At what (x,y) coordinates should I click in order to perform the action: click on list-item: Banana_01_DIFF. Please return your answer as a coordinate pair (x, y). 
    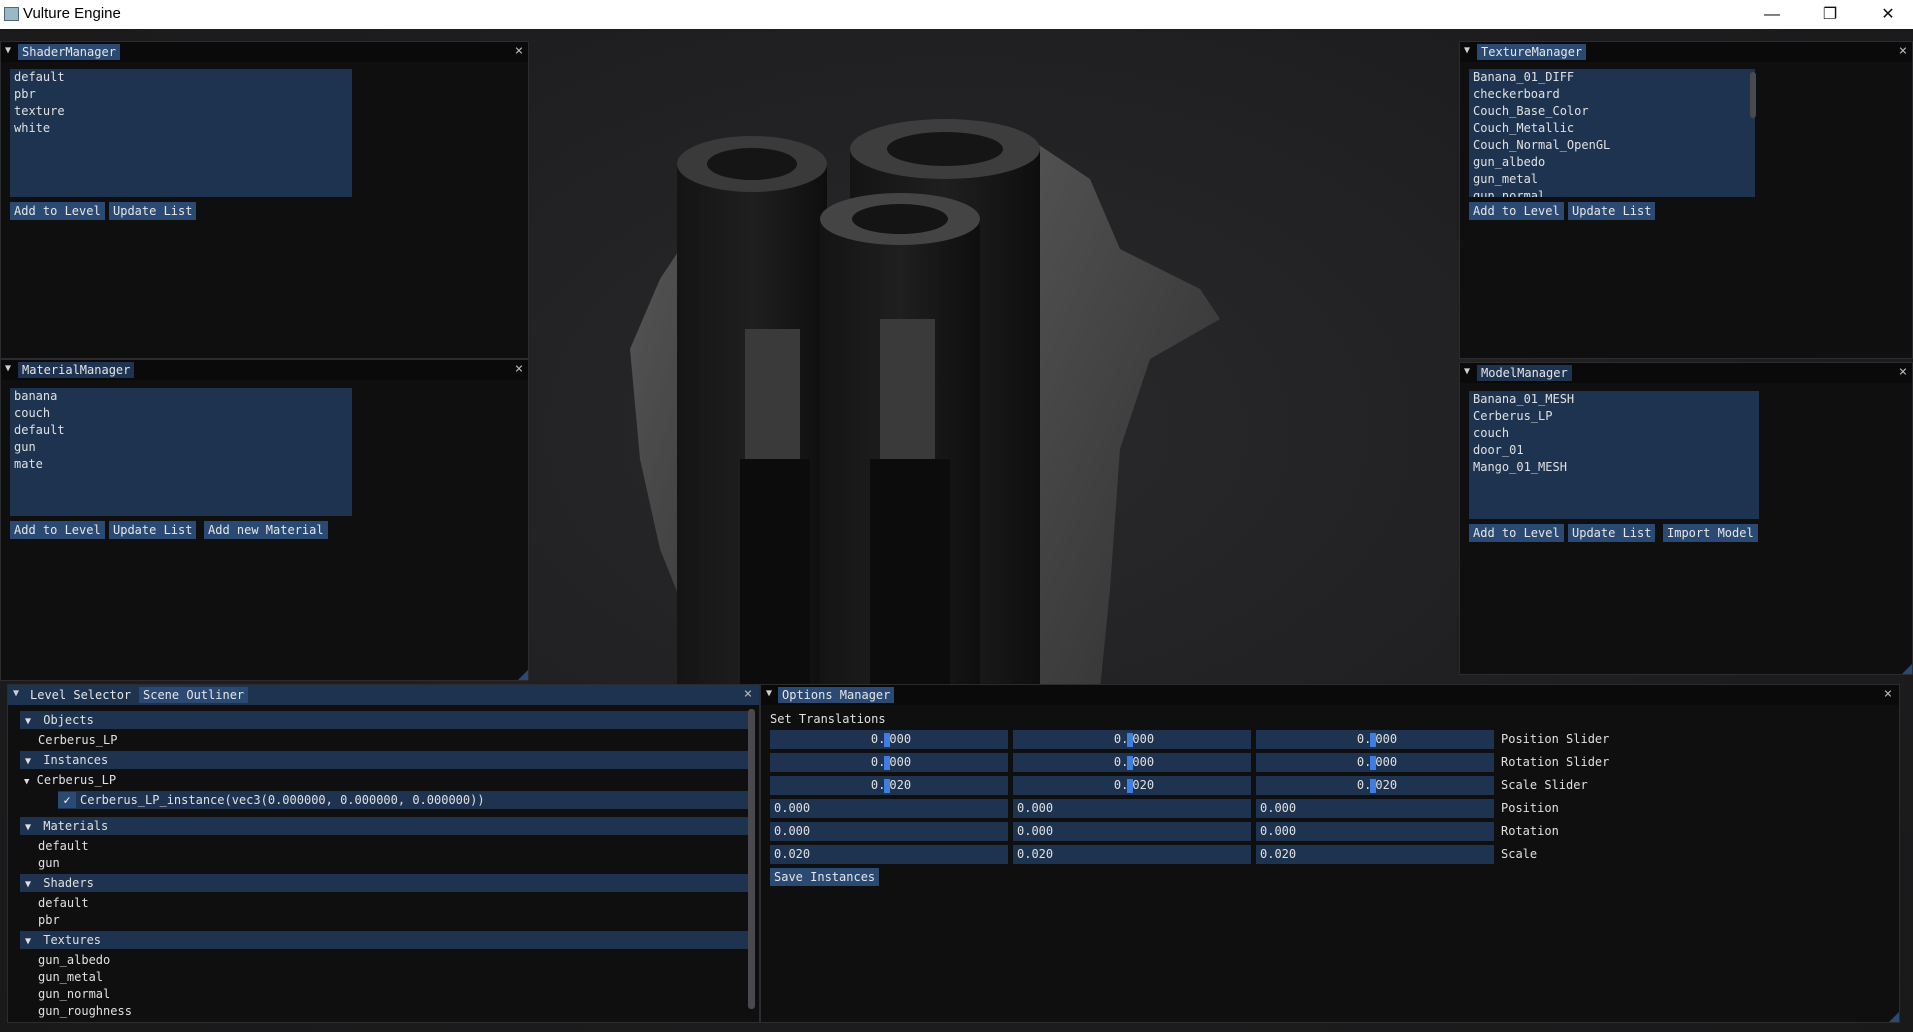
    Looking at the image, I should click on (1612, 77).